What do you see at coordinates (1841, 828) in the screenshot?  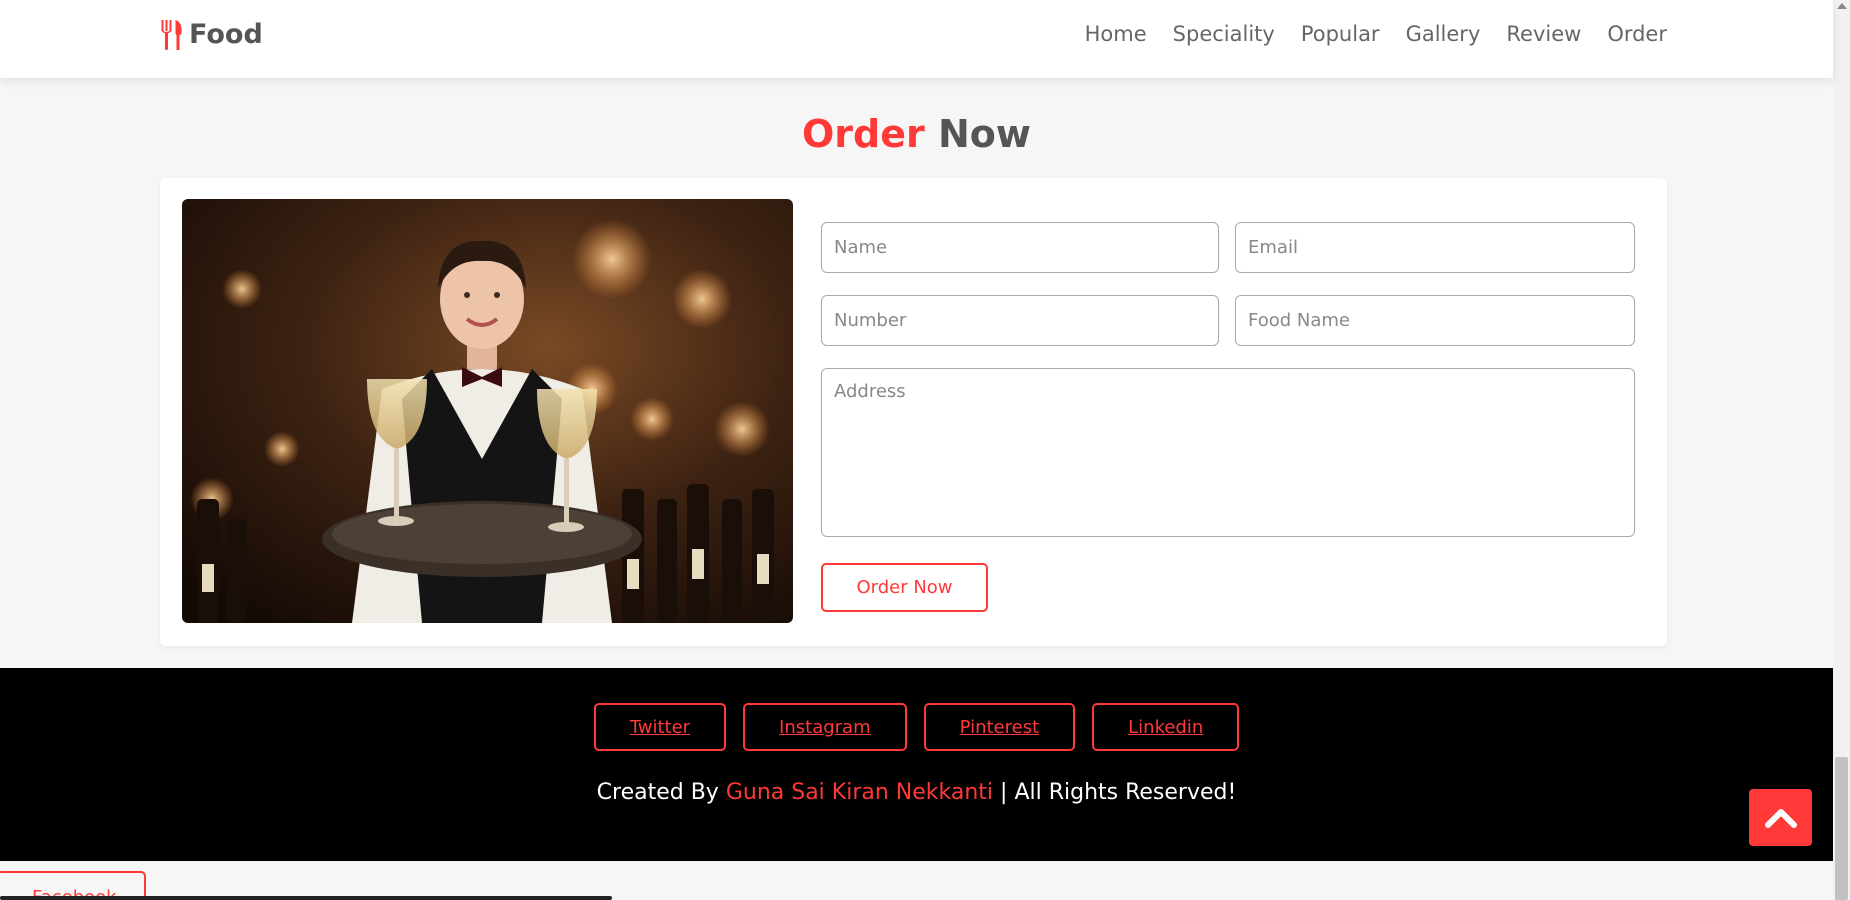 I see `scrollbar-thumb` at bounding box center [1841, 828].